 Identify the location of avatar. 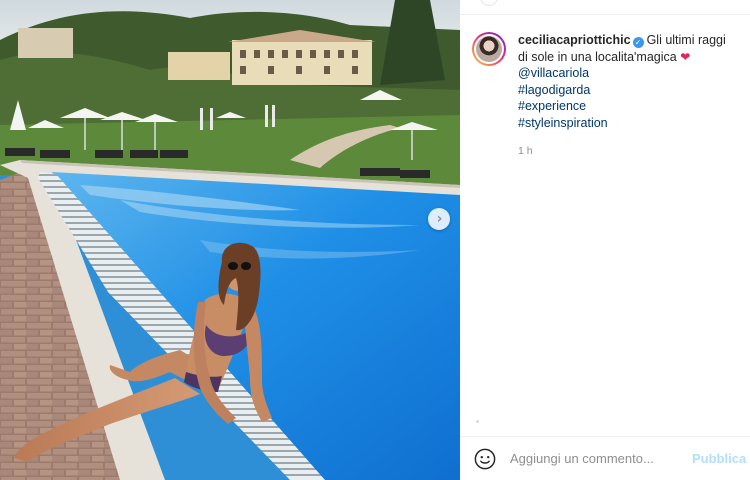
(489, 49).